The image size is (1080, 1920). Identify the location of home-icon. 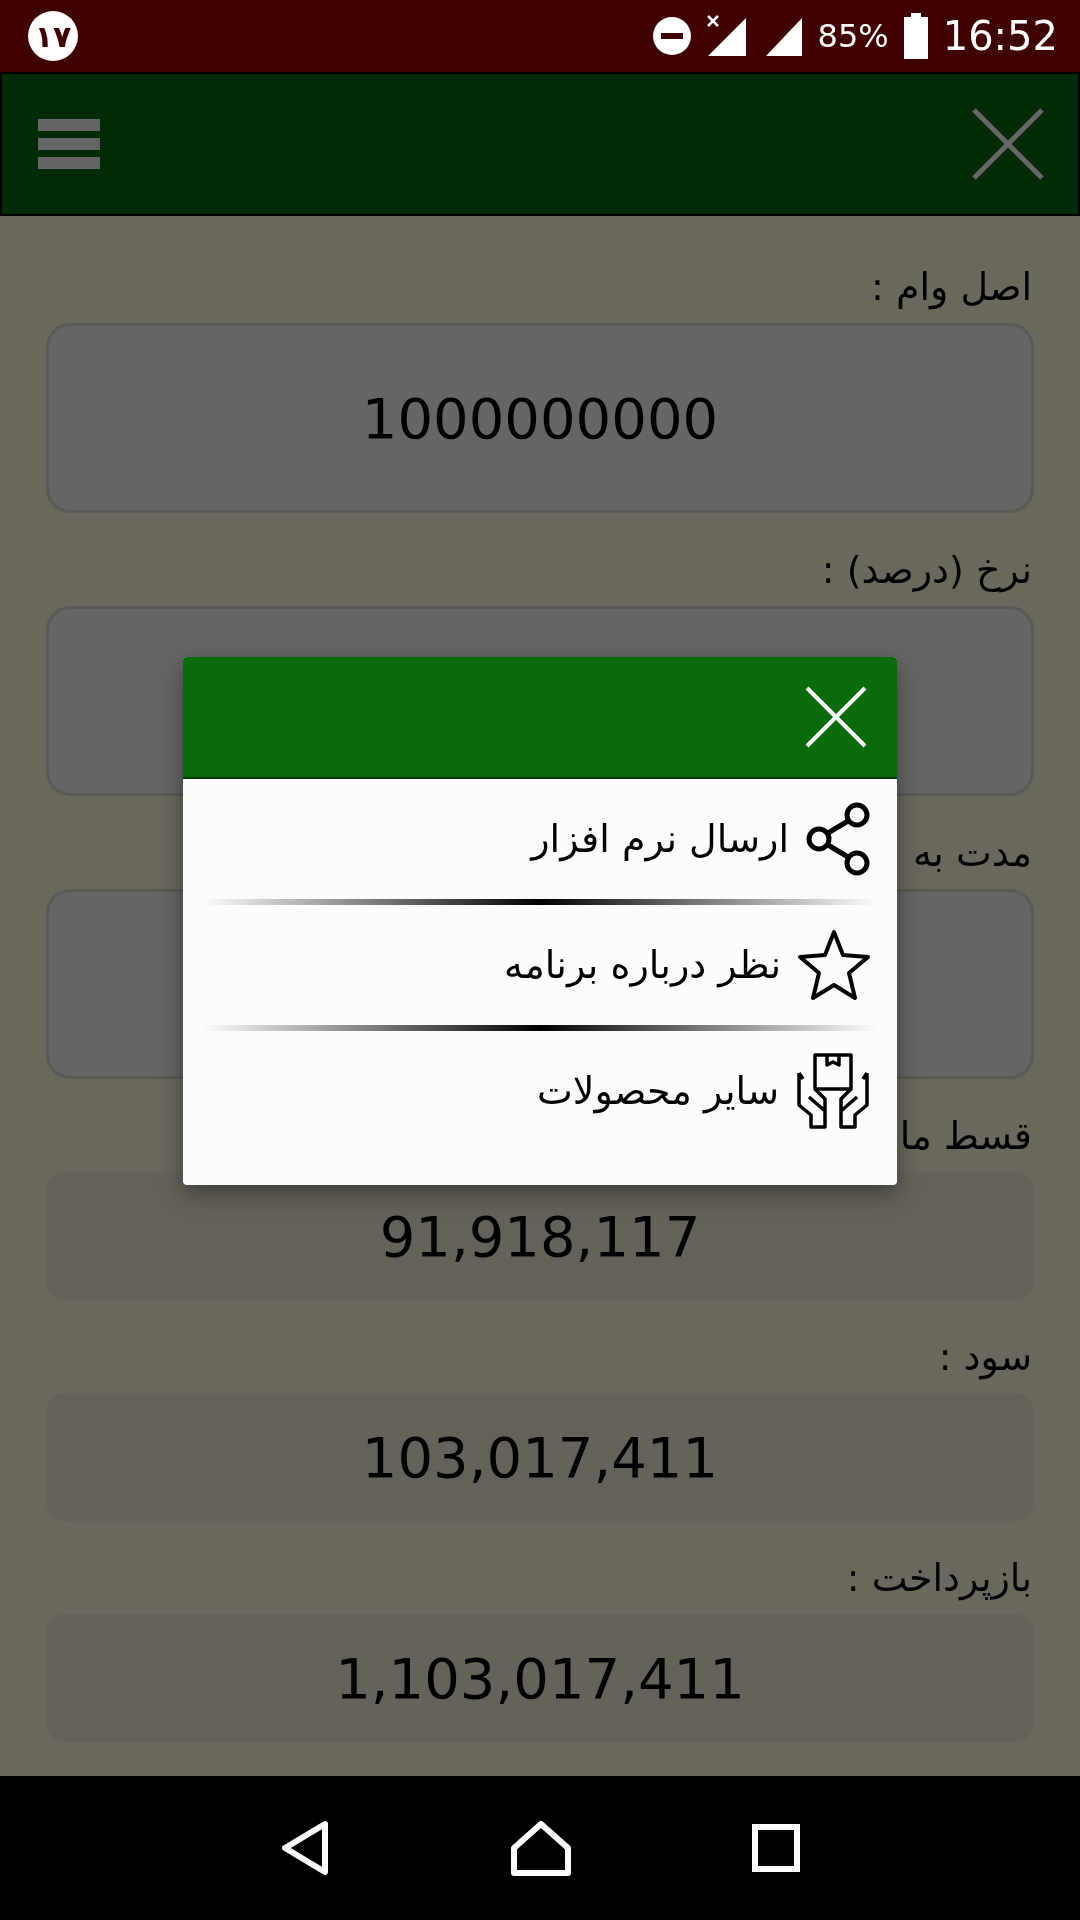
(541, 1848).